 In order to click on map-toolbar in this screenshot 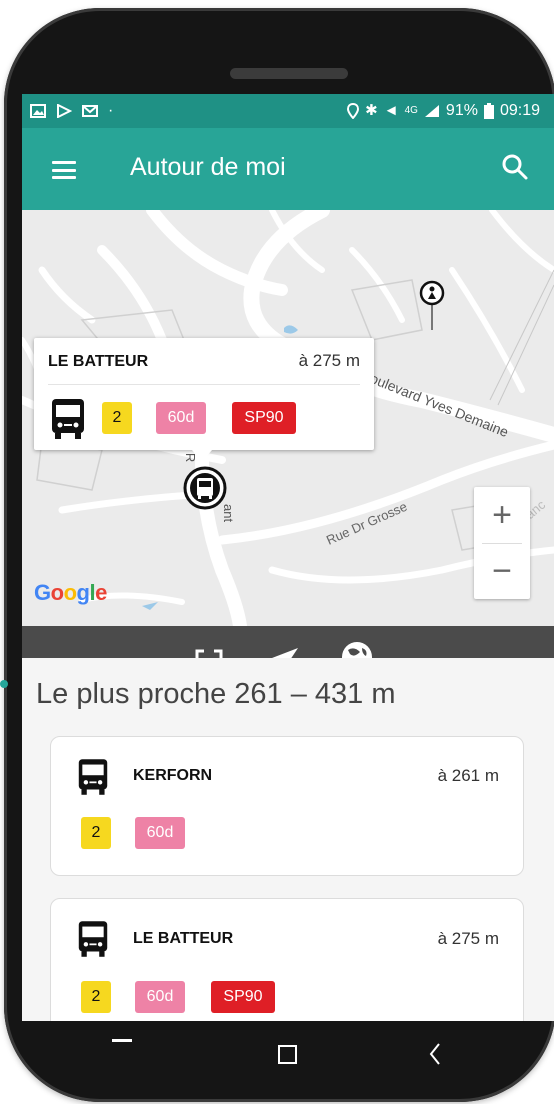, I will do `click(288, 642)`.